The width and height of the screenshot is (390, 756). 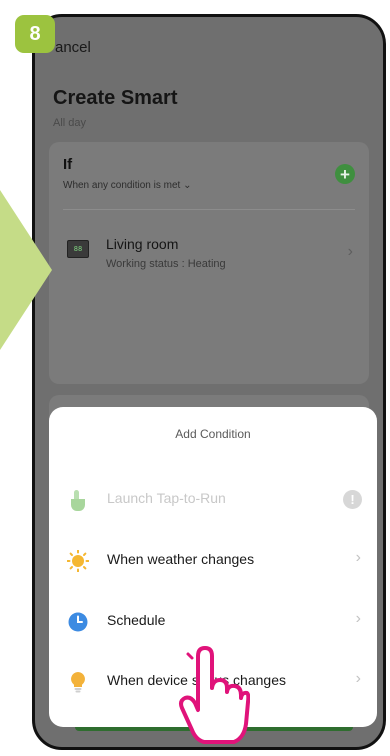 What do you see at coordinates (352, 499) in the screenshot?
I see `warning-icon: !` at bounding box center [352, 499].